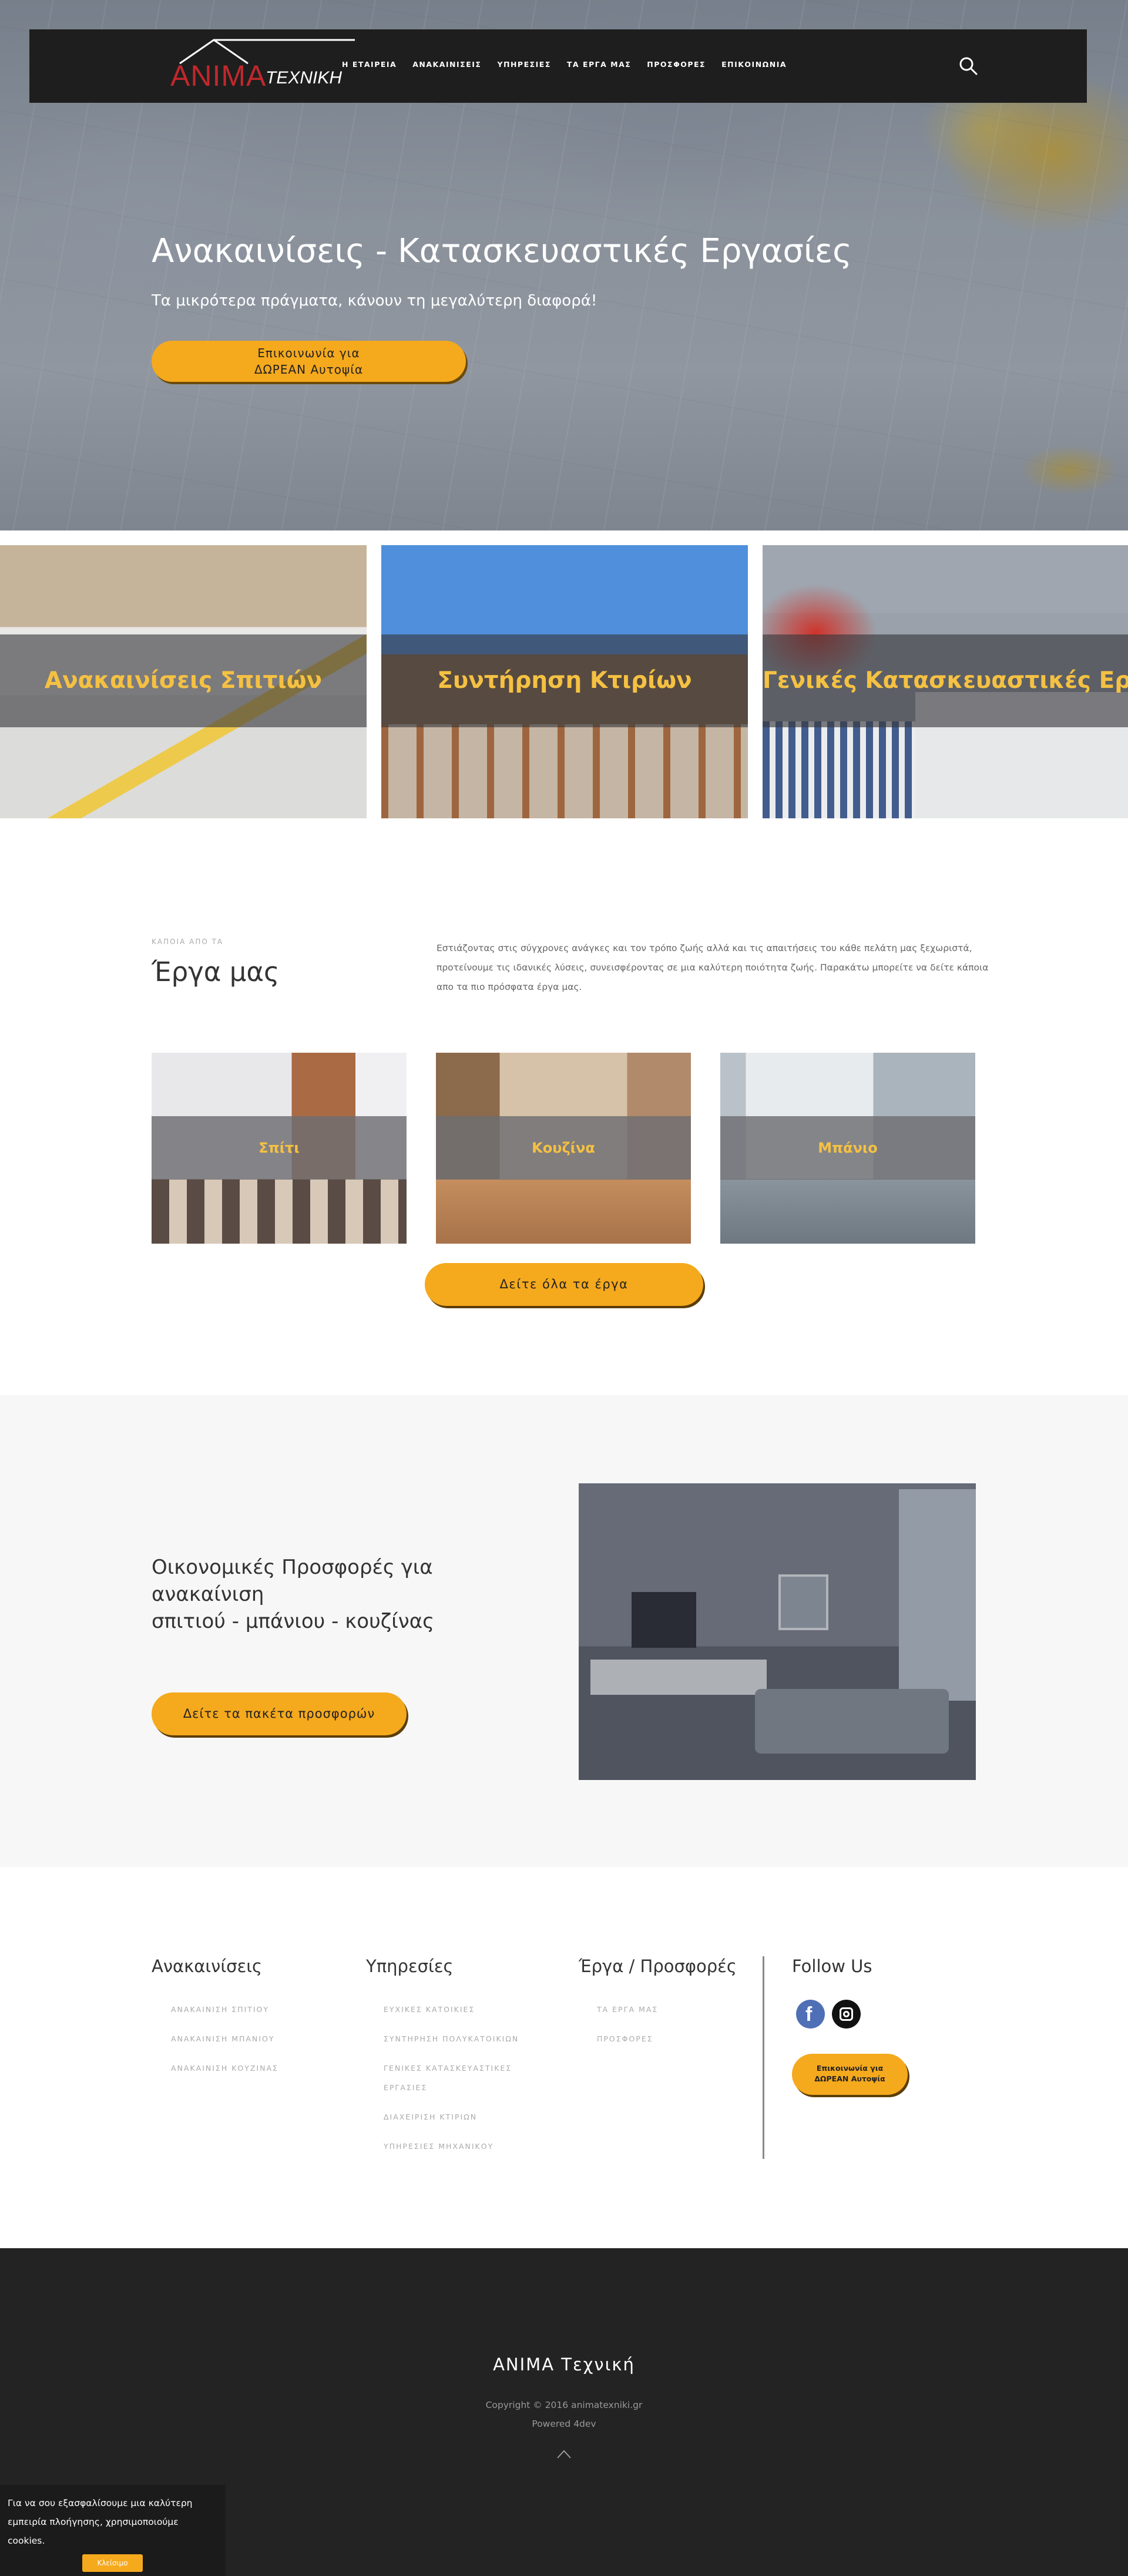 The image size is (1128, 2576). I want to click on living-room-image, so click(777, 1631).